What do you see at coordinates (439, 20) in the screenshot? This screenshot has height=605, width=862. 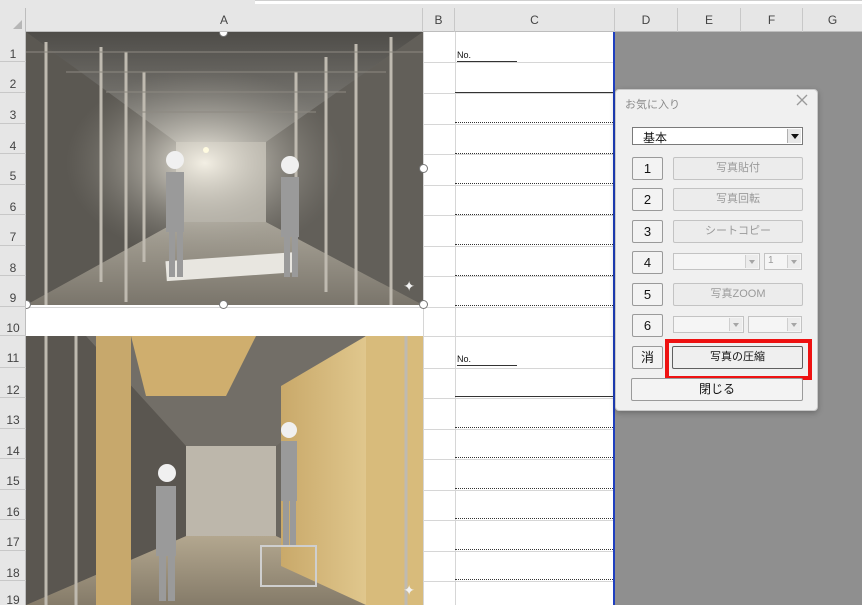 I see `column-header-b: B` at bounding box center [439, 20].